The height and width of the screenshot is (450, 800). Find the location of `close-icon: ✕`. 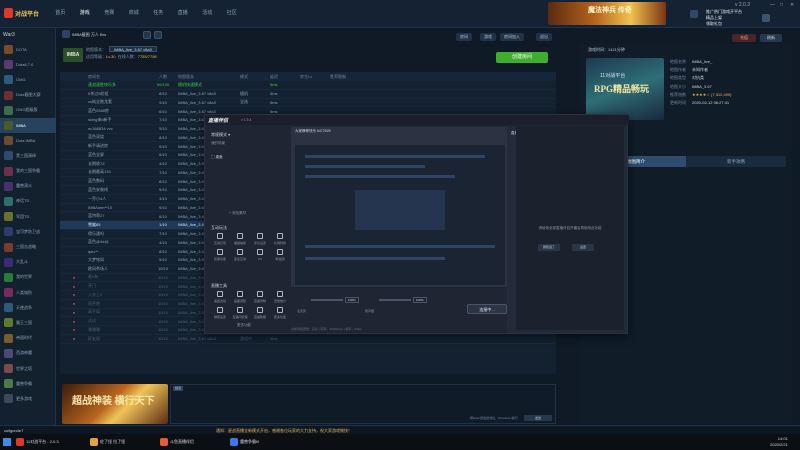

close-icon: ✕ is located at coordinates (792, 5).